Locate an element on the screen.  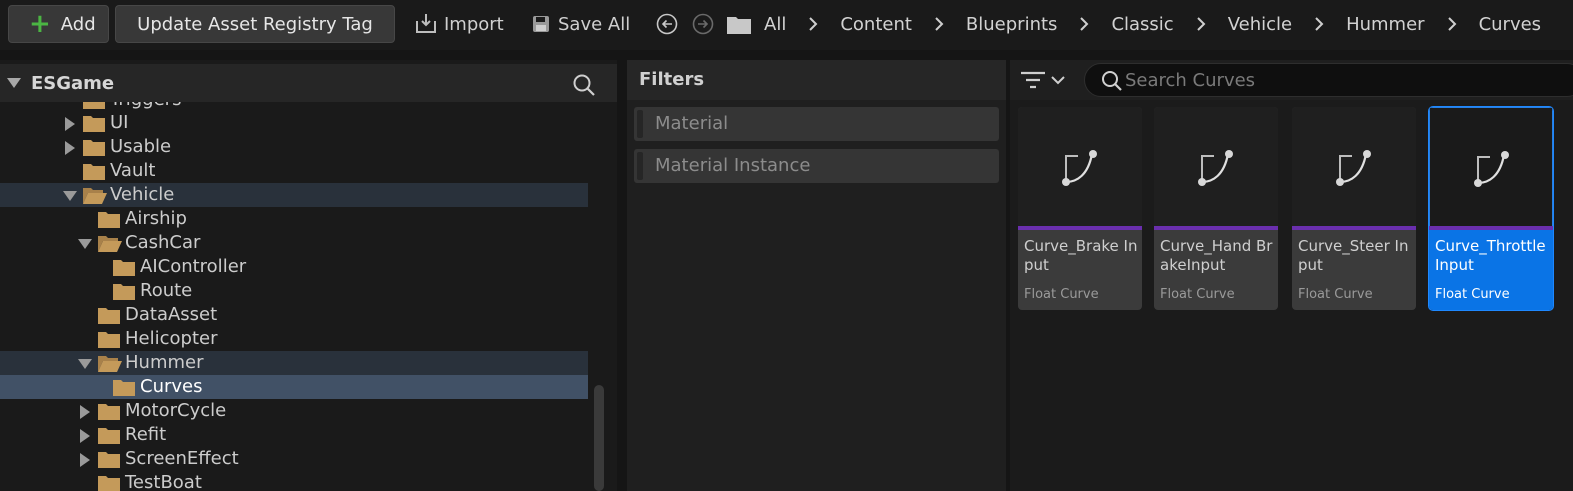
tree-item-label: TestBoat is located at coordinates (163, 481).